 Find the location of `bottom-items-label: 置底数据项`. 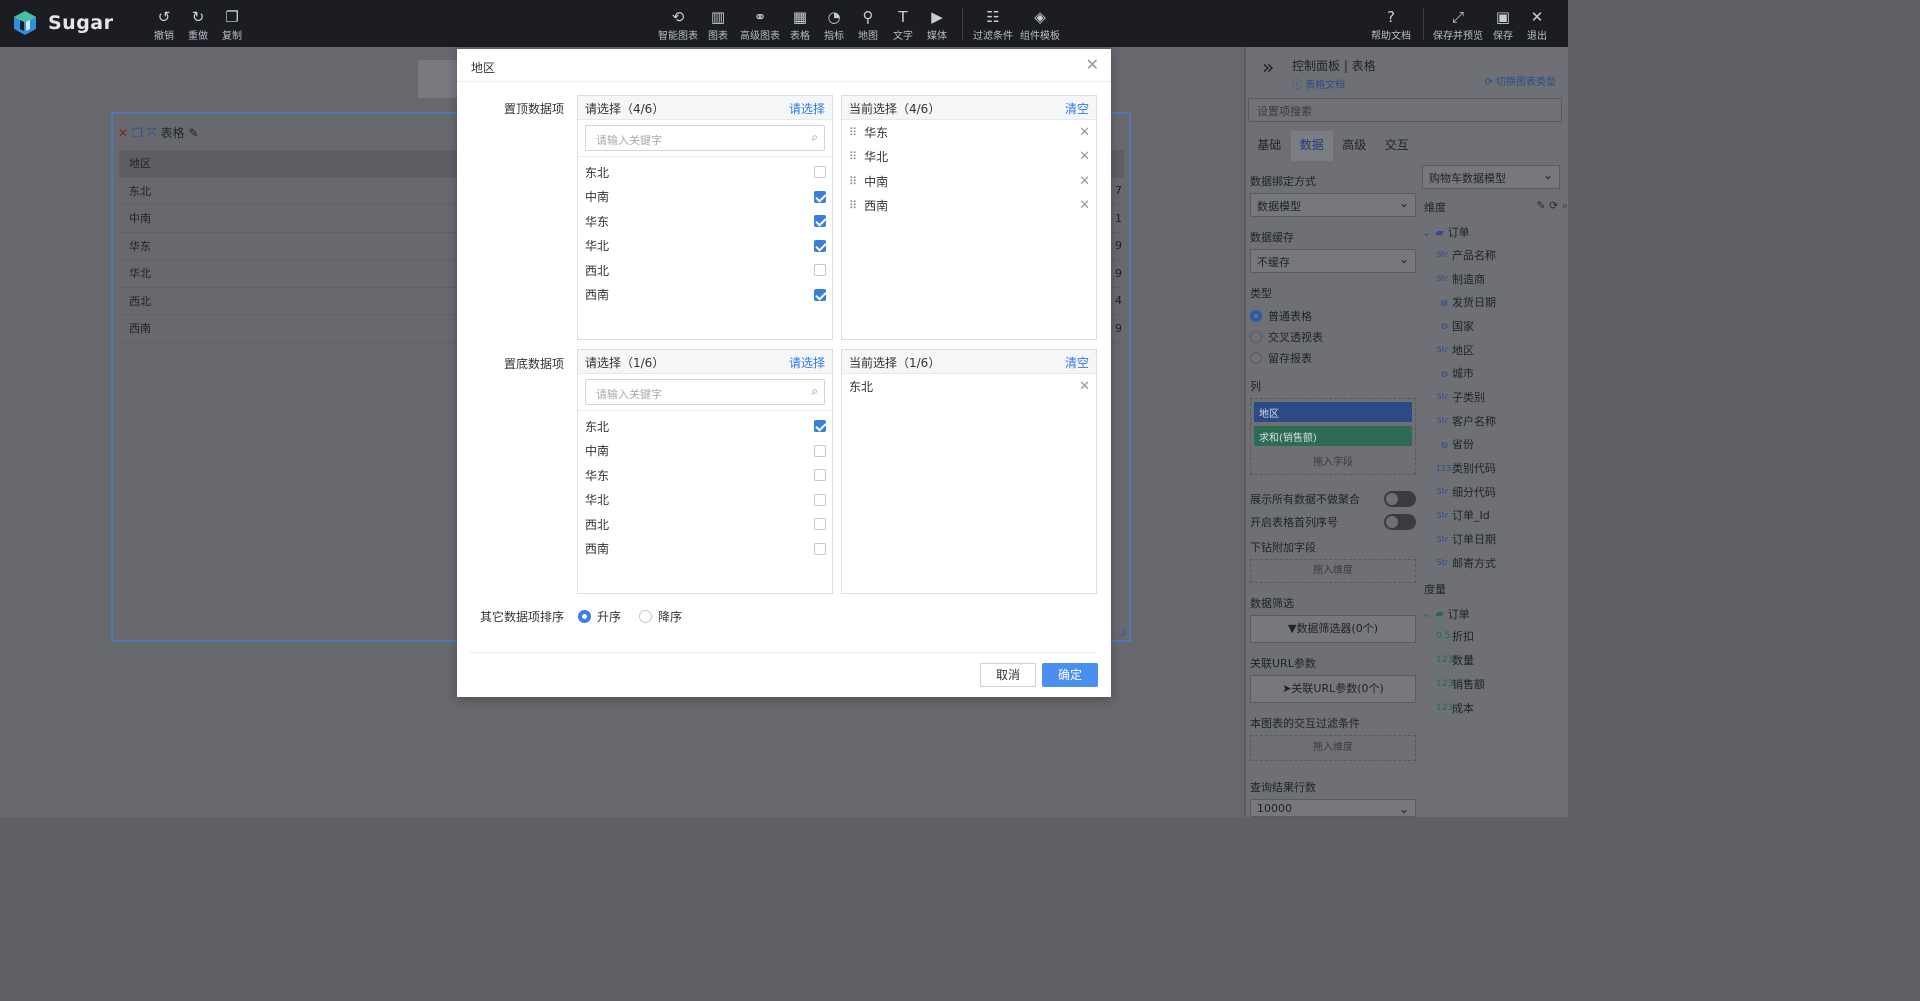

bottom-items-label: 置底数据项 is located at coordinates (533, 364).